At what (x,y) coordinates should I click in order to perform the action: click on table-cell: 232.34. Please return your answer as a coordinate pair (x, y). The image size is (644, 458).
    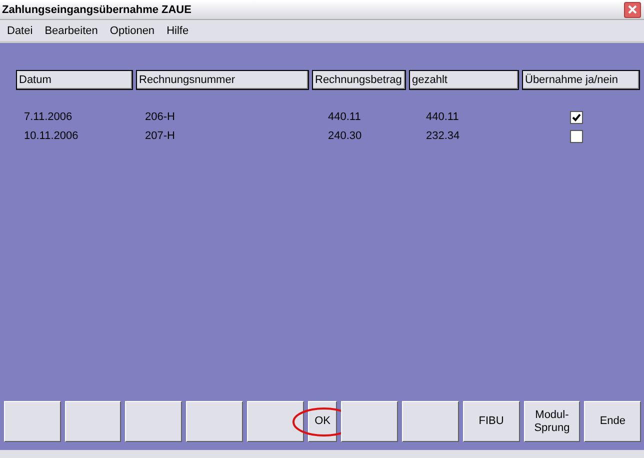
    Looking at the image, I should click on (443, 136).